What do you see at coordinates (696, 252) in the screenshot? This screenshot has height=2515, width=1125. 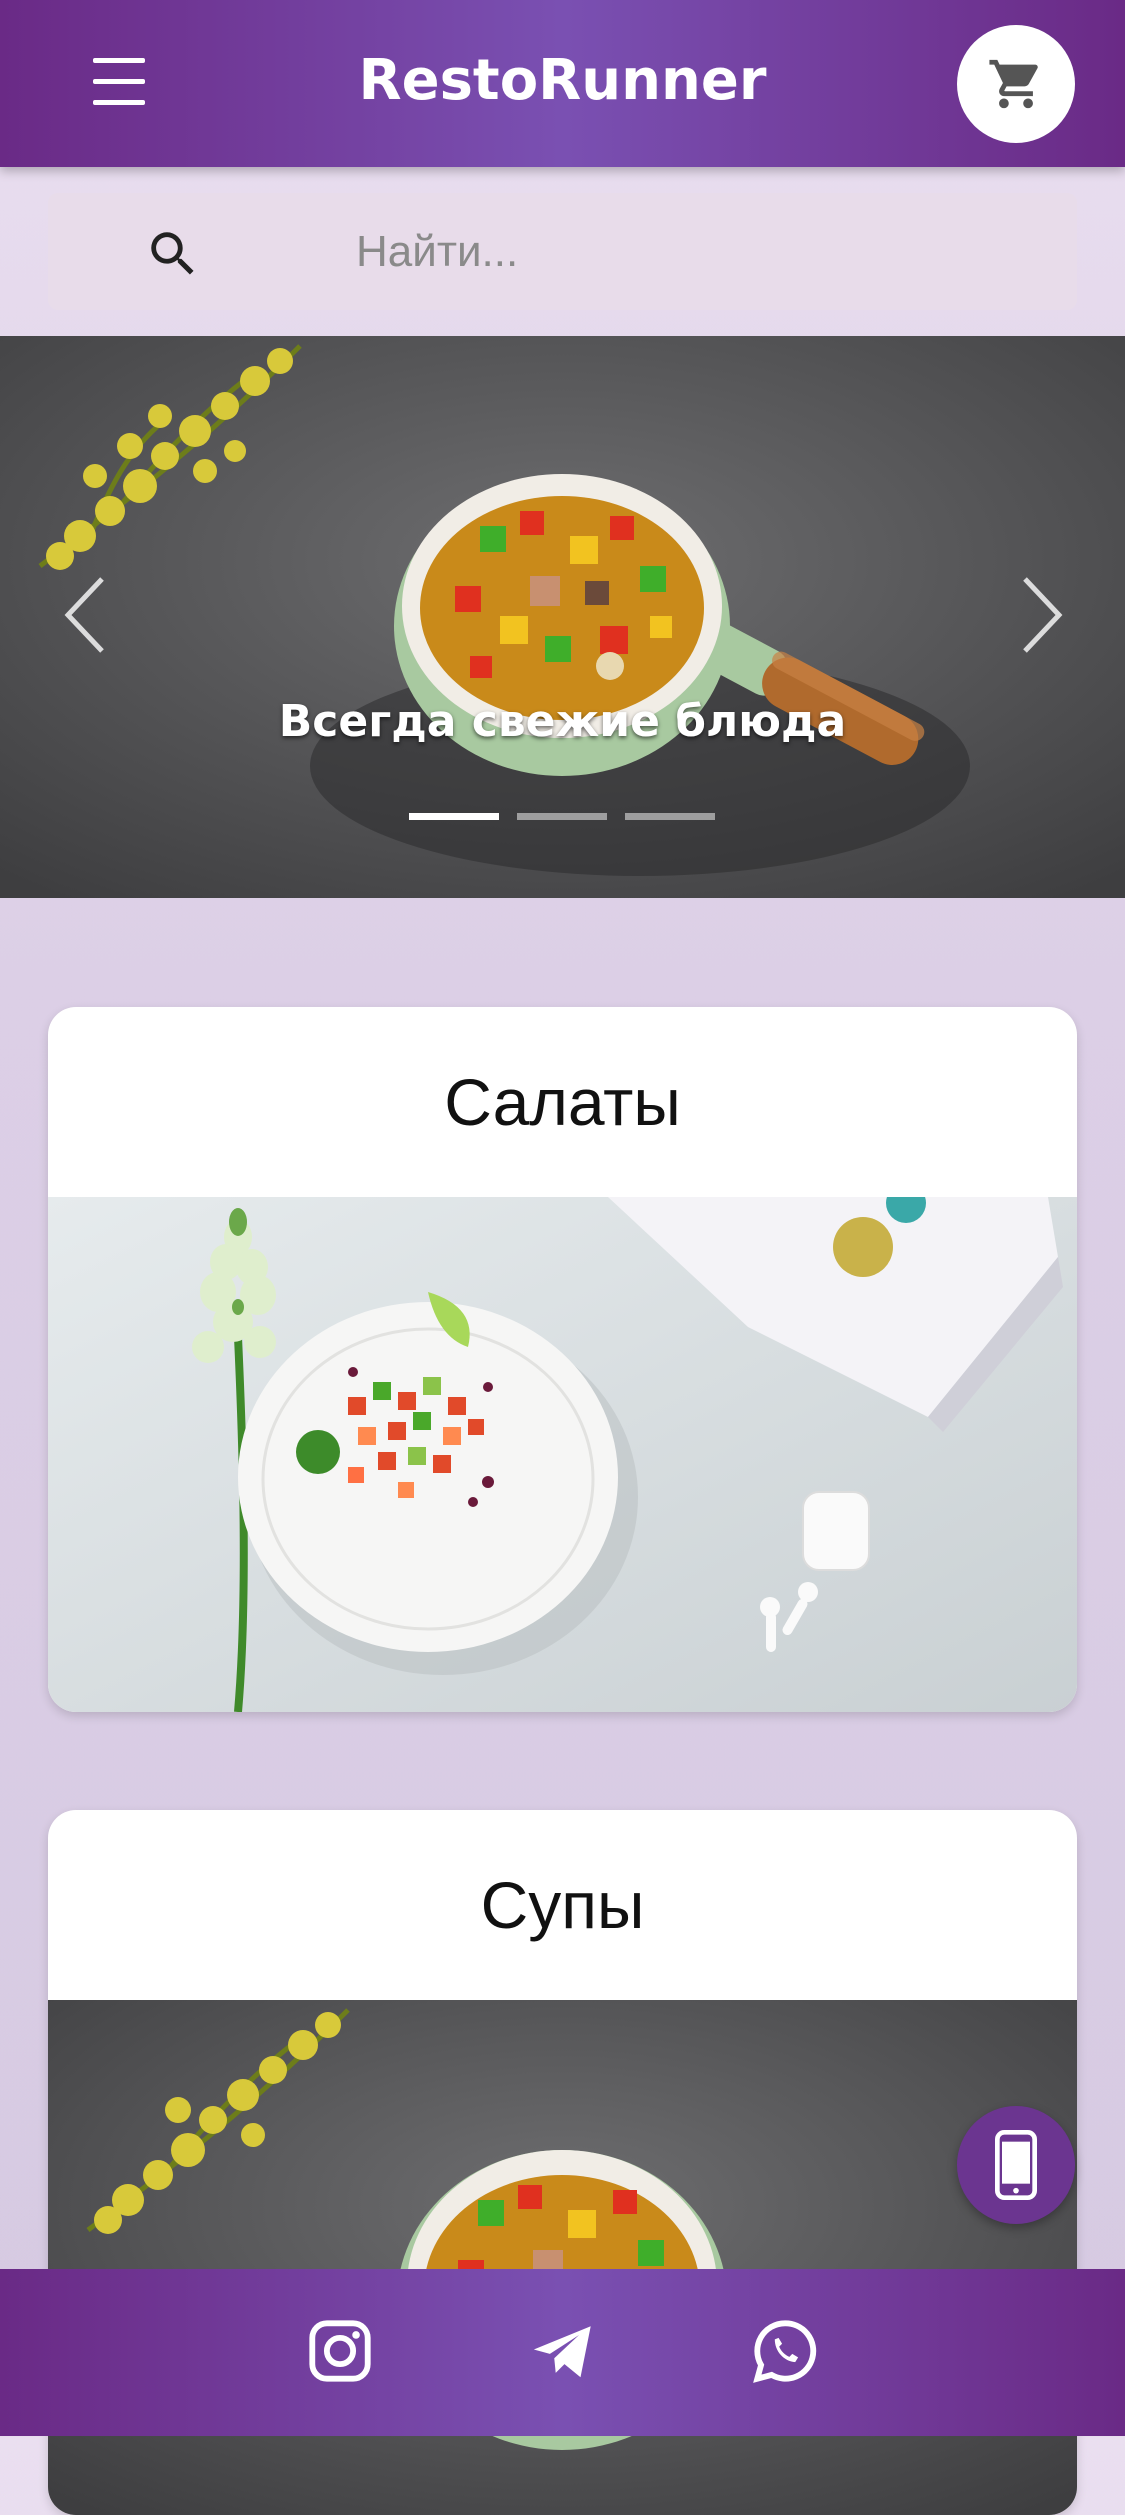 I see `search-input` at bounding box center [696, 252].